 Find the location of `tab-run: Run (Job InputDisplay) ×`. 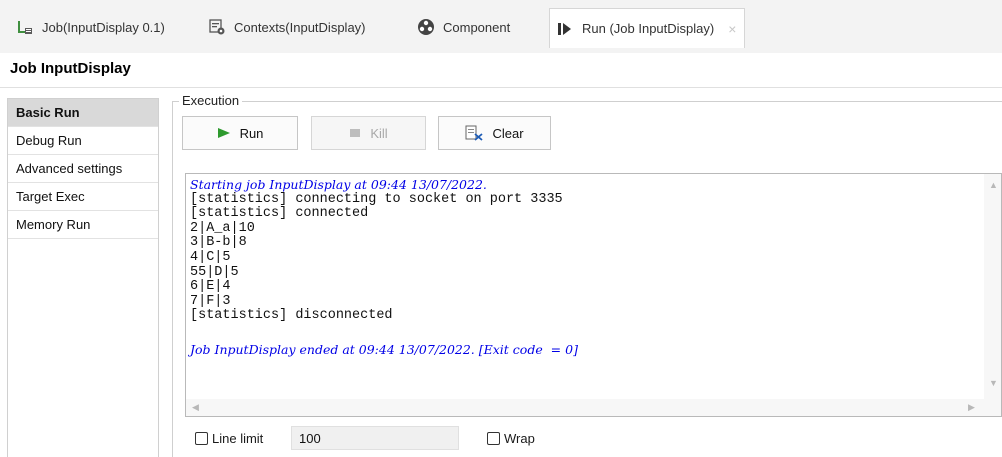

tab-run: Run (Job InputDisplay) × is located at coordinates (647, 28).